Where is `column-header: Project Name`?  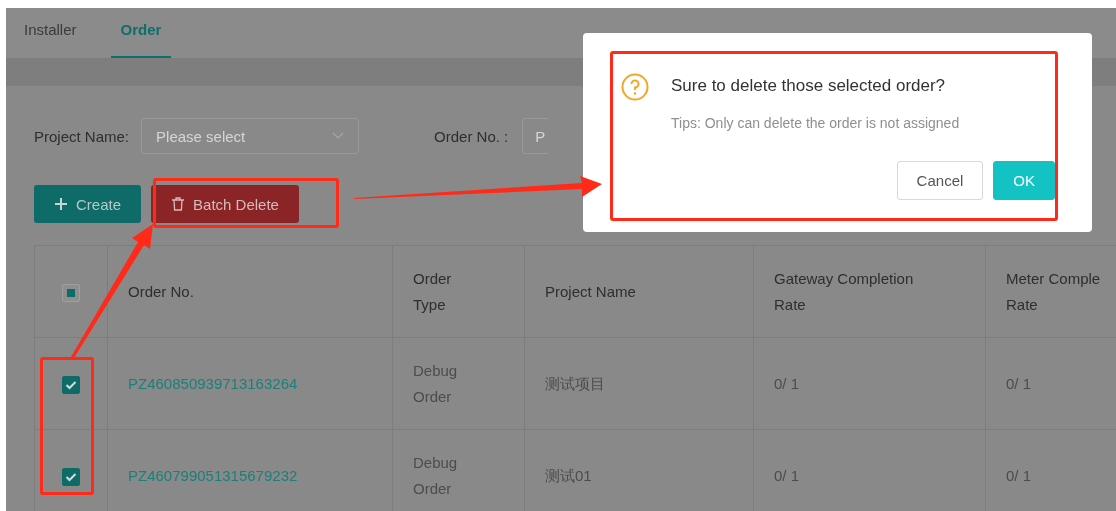 column-header: Project Name is located at coordinates (639, 291).